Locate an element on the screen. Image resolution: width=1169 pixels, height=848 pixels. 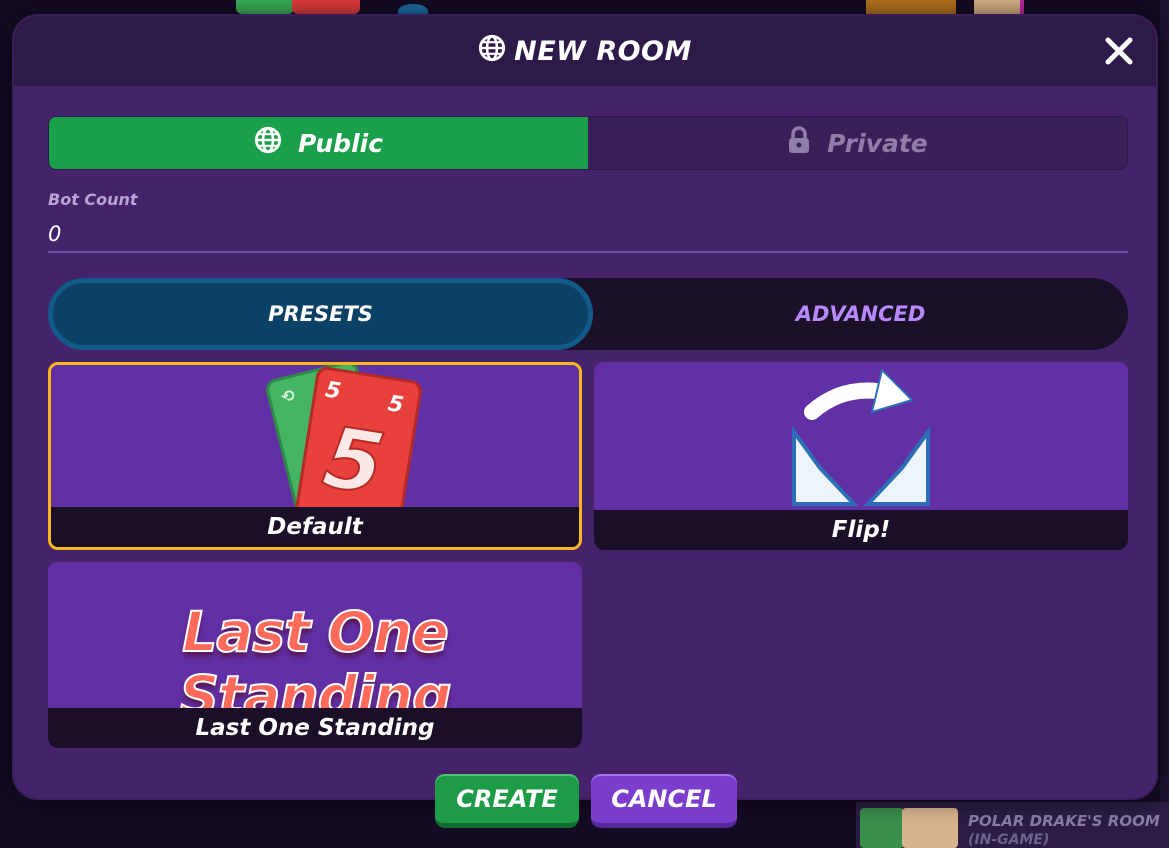
settings-tabs: PRESETS ADVANCED is located at coordinates (588, 314).